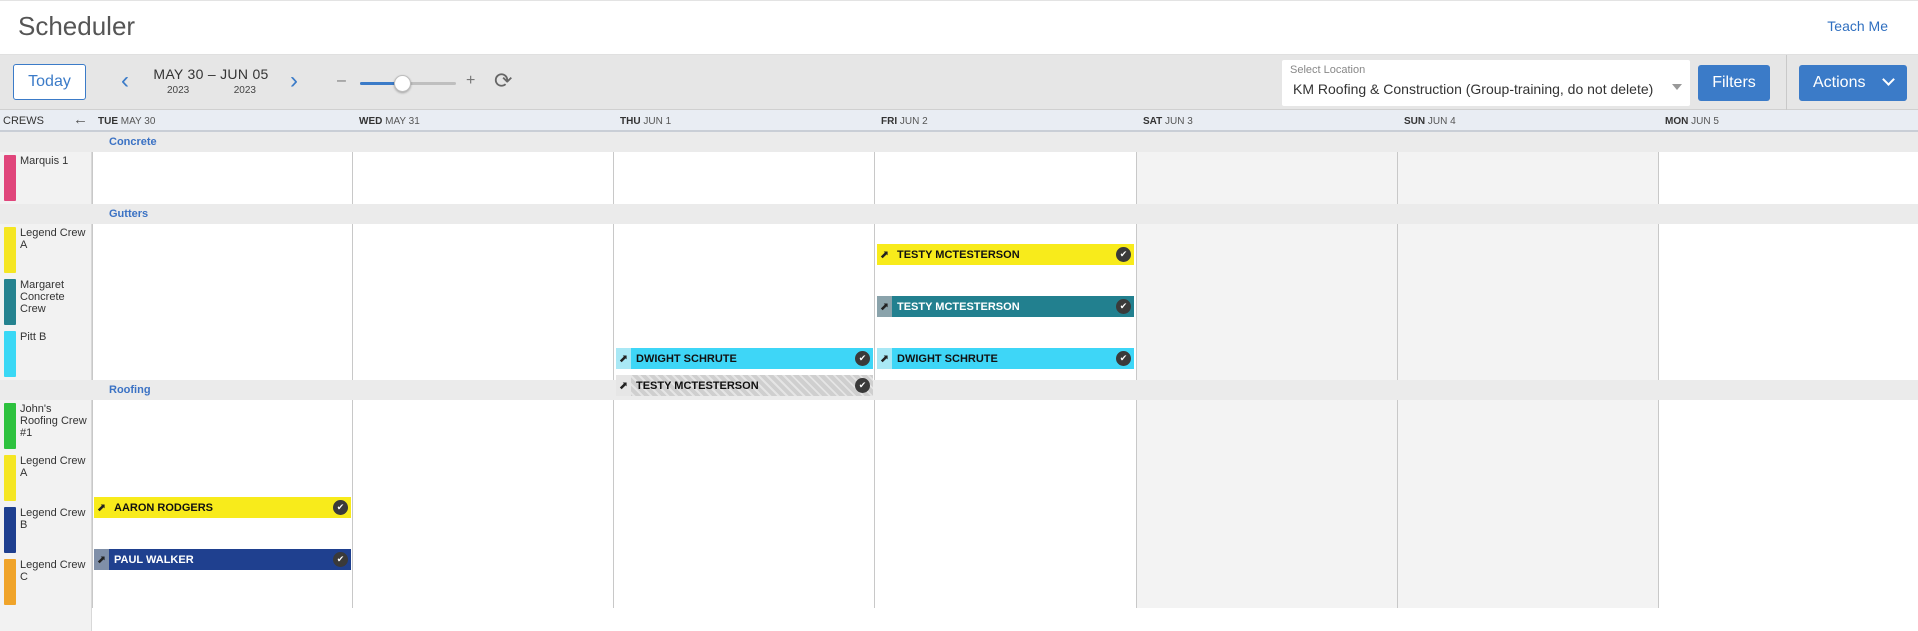 The width and height of the screenshot is (1918, 631). I want to click on toolbar-divider, so click(1786, 82).